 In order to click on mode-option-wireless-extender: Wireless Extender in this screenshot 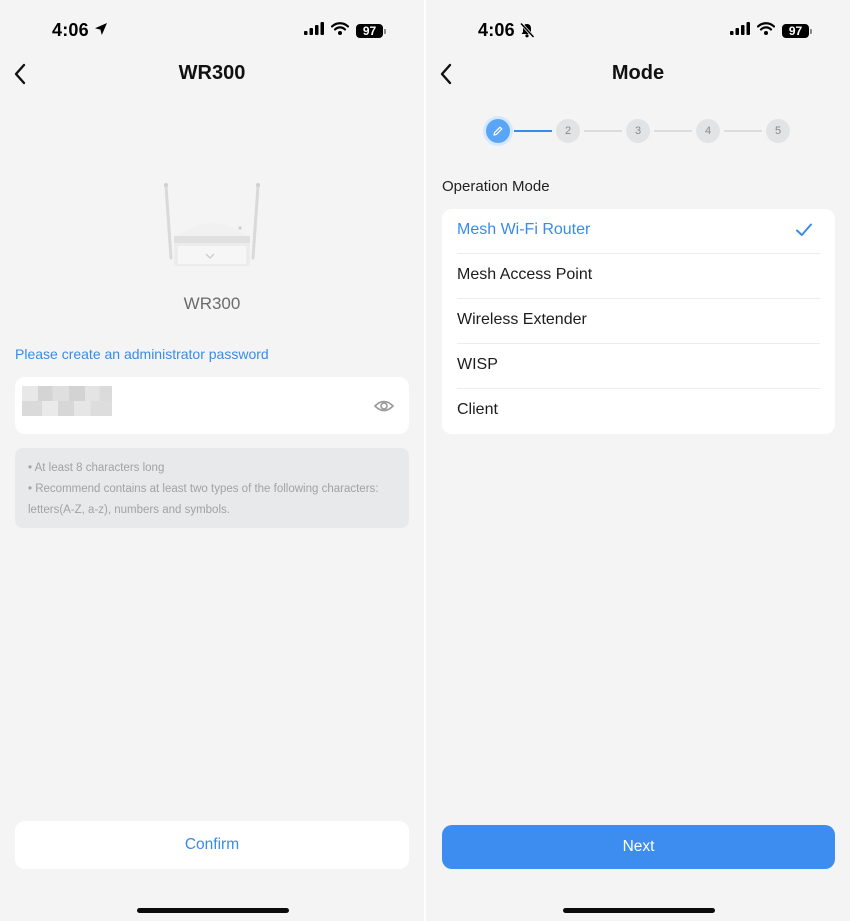, I will do `click(638, 321)`.